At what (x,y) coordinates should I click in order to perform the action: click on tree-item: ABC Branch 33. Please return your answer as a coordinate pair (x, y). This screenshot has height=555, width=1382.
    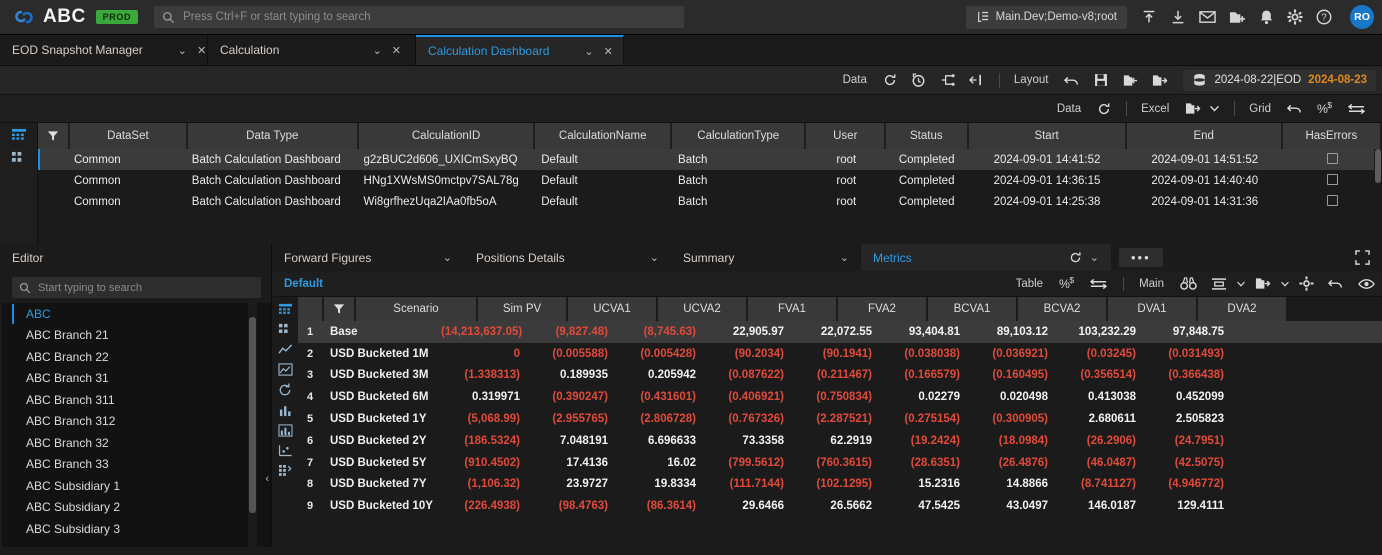
    Looking at the image, I should click on (136, 465).